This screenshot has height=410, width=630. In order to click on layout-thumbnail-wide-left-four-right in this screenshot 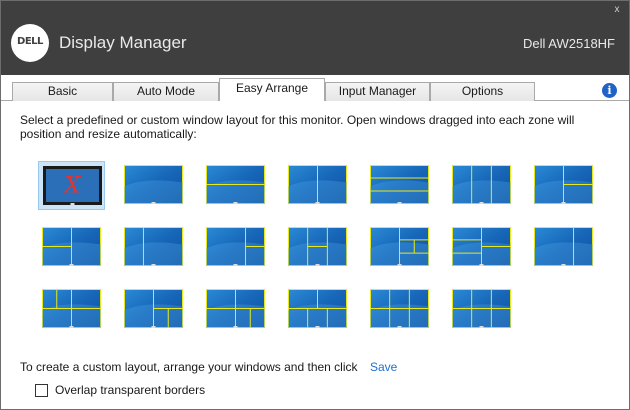, I will do `click(399, 247)`.